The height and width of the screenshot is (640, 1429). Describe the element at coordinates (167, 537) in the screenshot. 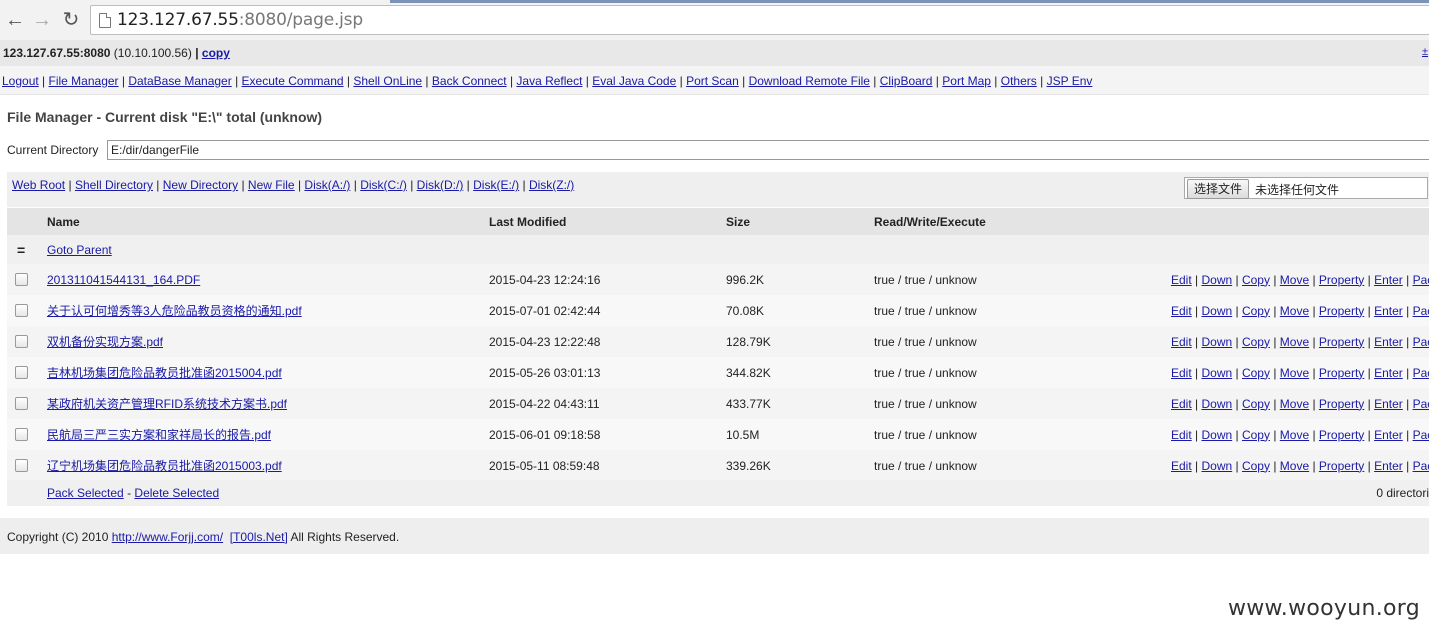

I see `forjj-link: http://www.Forjj.com/` at that location.